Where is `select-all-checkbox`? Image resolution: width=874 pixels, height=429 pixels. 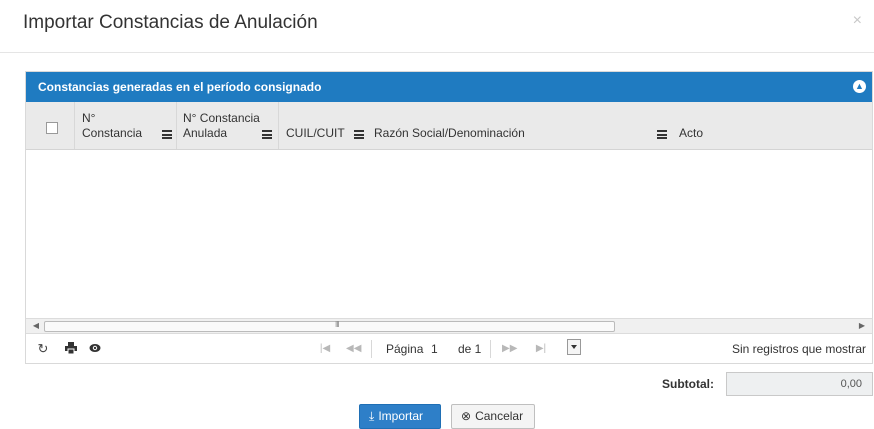 select-all-checkbox is located at coordinates (52, 128).